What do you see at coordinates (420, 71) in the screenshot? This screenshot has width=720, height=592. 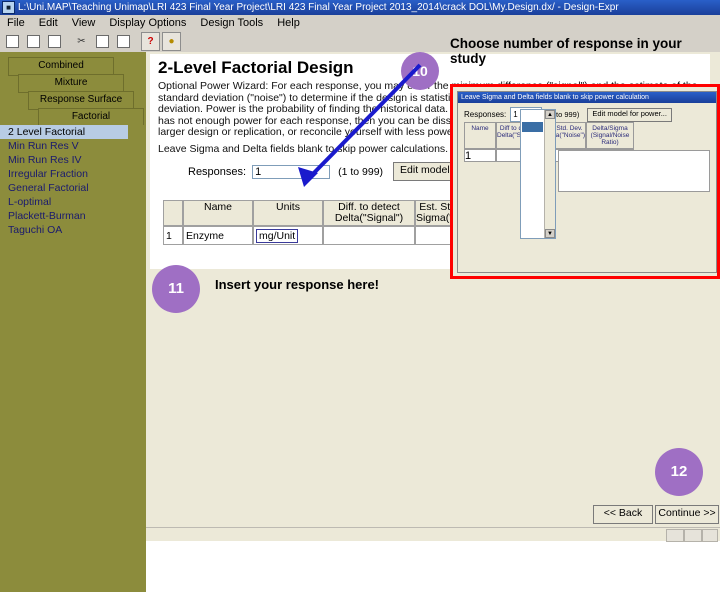 I see `badge-10: 10` at bounding box center [420, 71].